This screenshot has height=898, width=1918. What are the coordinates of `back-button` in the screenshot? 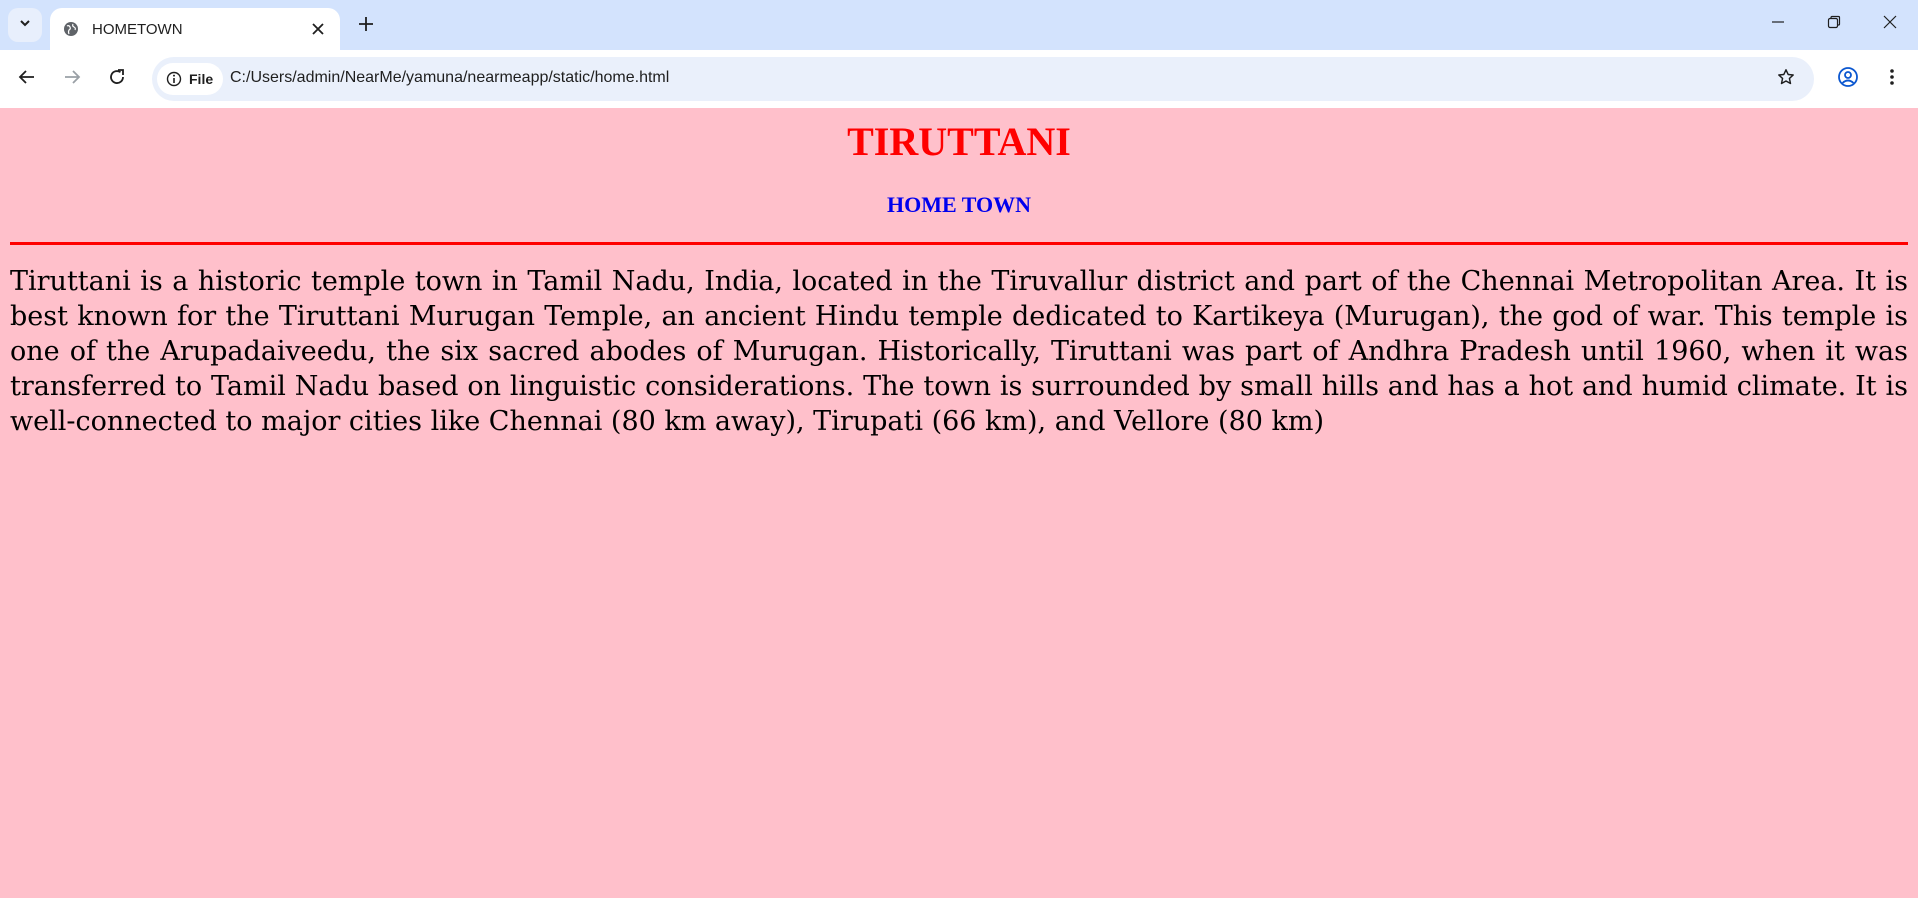 It's located at (27, 79).